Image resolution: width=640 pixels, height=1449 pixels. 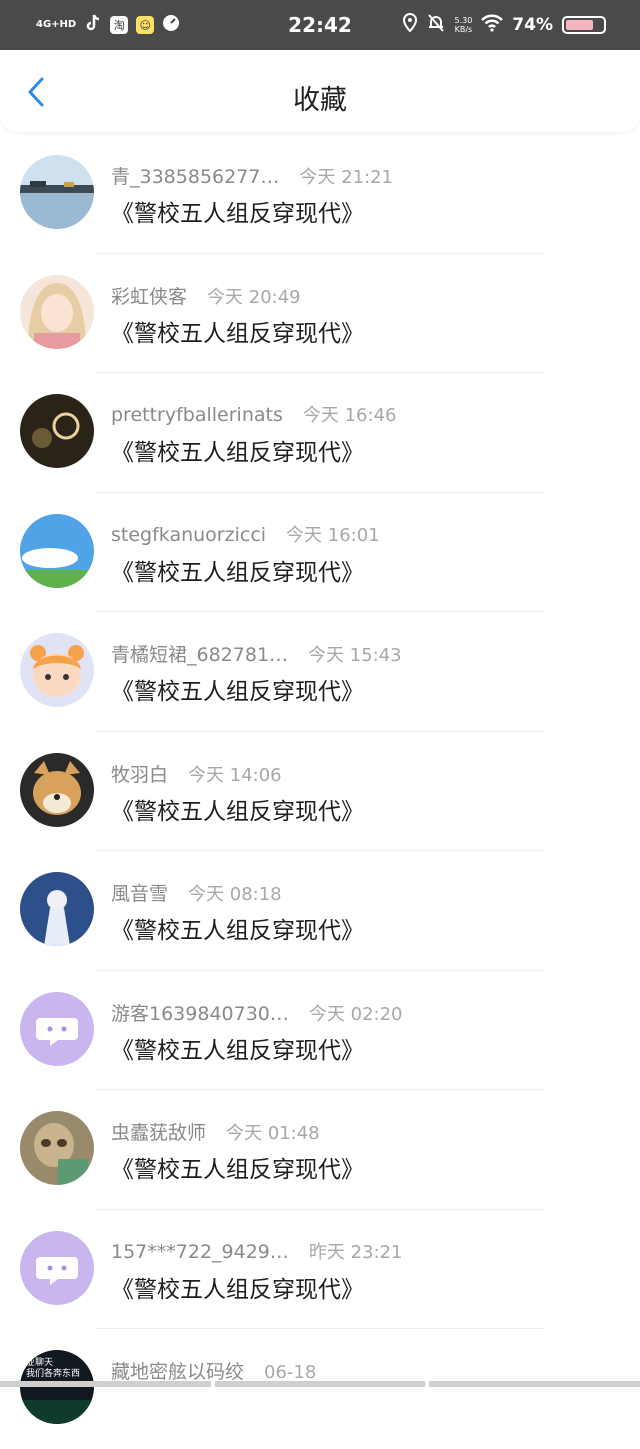 I want to click on timestamp: 今天 02:20, so click(x=356, y=1013).